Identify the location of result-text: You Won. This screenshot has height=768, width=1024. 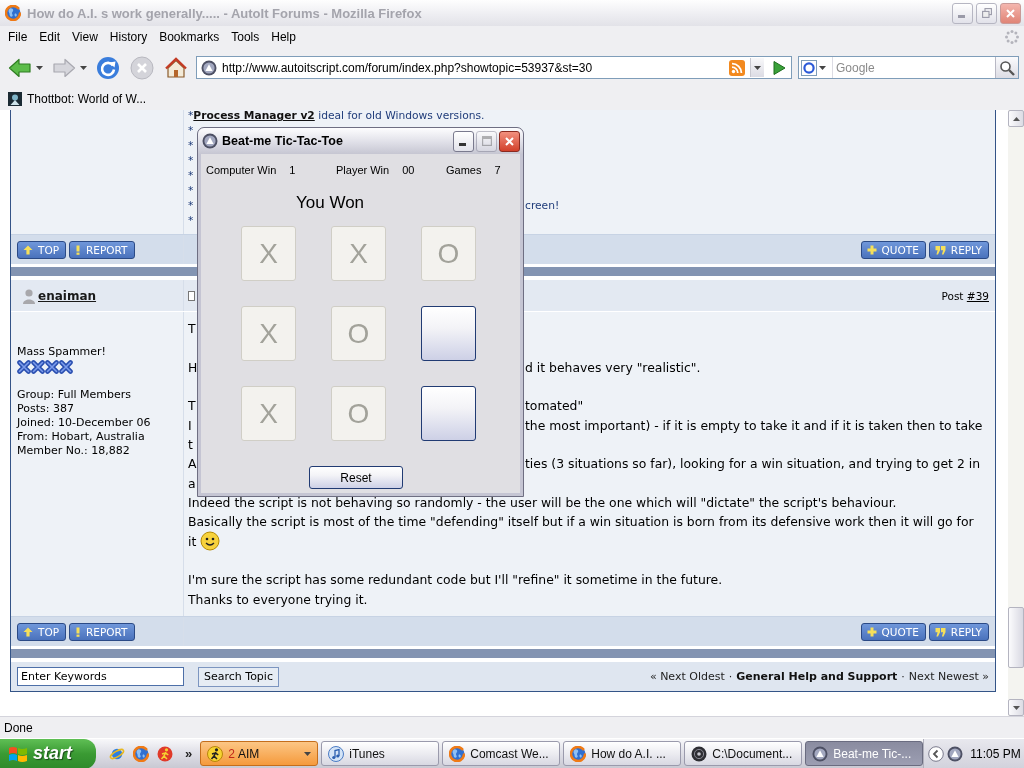
(330, 202).